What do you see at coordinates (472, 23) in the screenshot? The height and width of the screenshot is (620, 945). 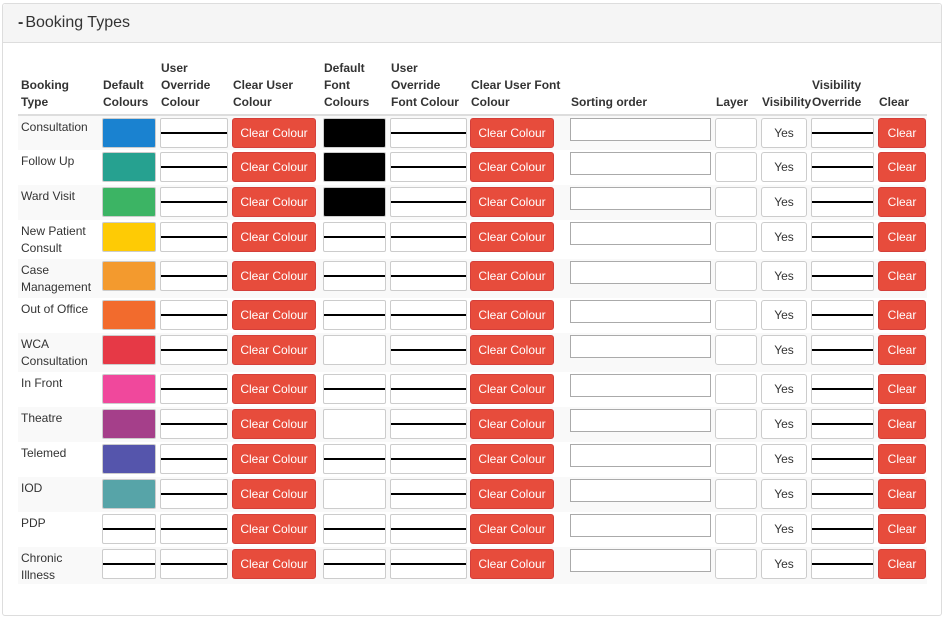 I see `panel-header: - Booking Types` at bounding box center [472, 23].